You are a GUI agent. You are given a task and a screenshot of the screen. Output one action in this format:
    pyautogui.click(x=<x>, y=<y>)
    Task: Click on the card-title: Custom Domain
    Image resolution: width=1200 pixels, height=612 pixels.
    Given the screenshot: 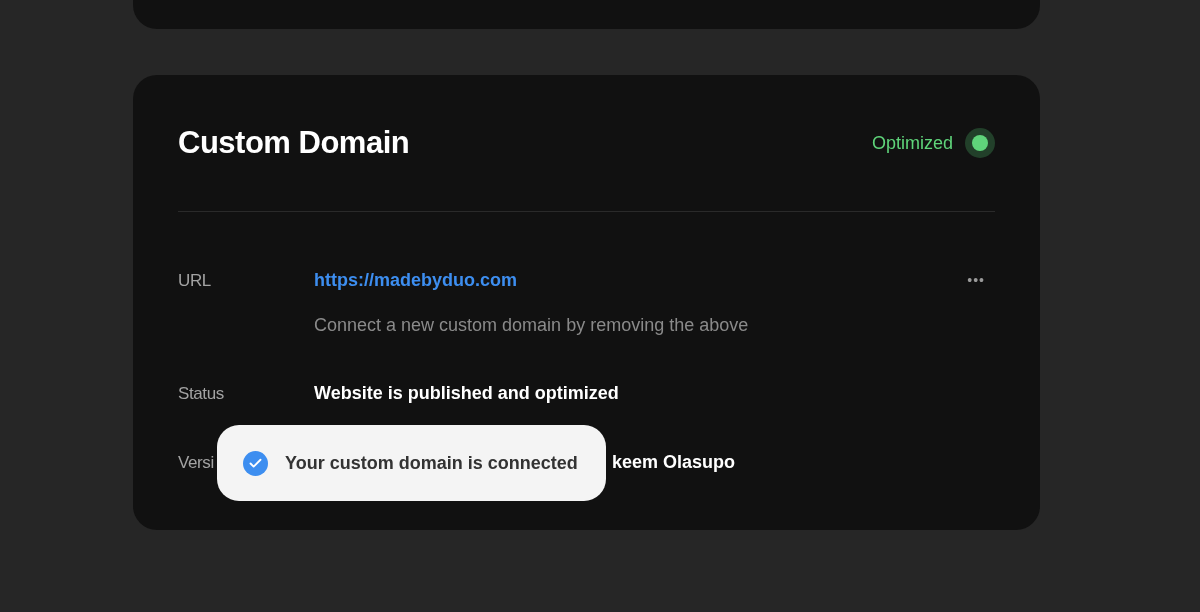 What is the action you would take?
    pyautogui.click(x=294, y=142)
    